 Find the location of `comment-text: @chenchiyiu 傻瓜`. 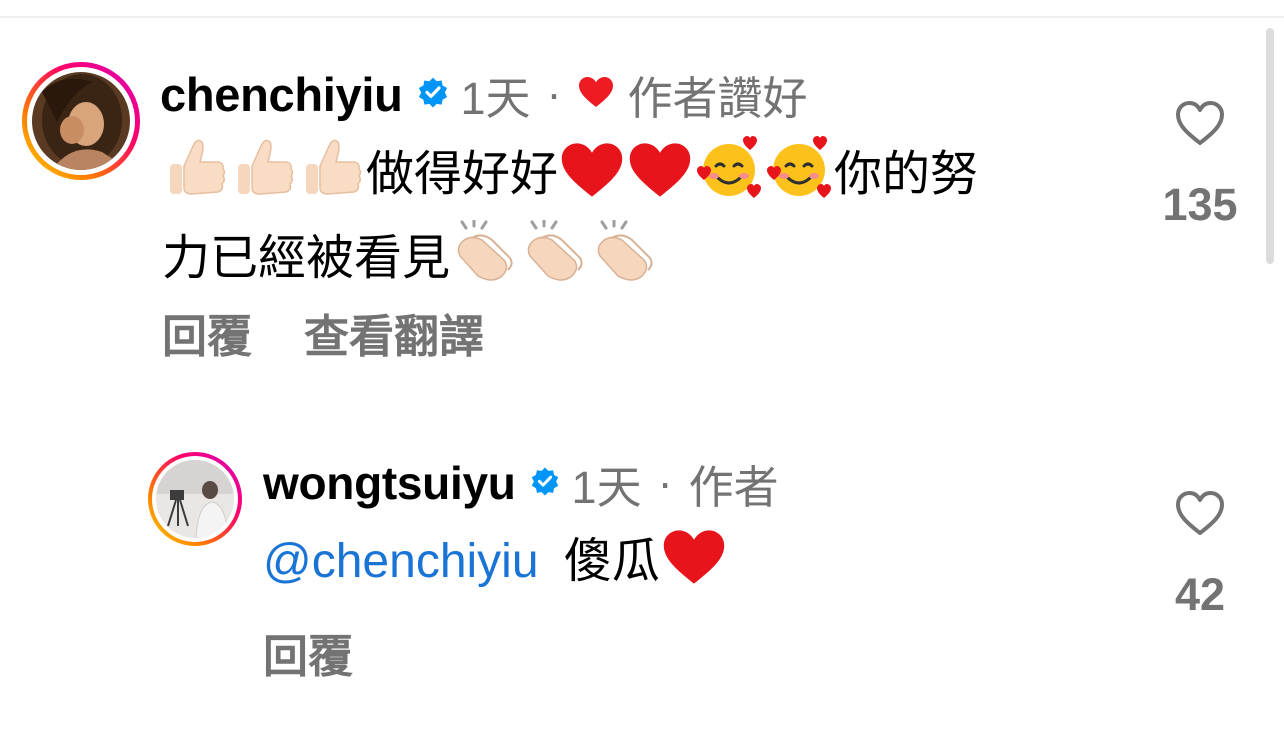

comment-text: @chenchiyiu 傻瓜 is located at coordinates (663, 567).